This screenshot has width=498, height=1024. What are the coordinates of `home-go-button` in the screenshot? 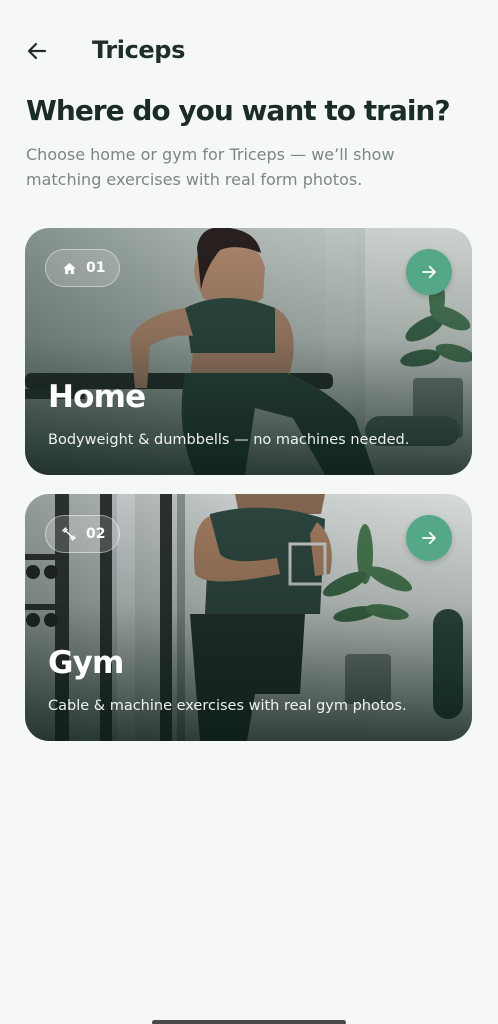 It's located at (429, 272).